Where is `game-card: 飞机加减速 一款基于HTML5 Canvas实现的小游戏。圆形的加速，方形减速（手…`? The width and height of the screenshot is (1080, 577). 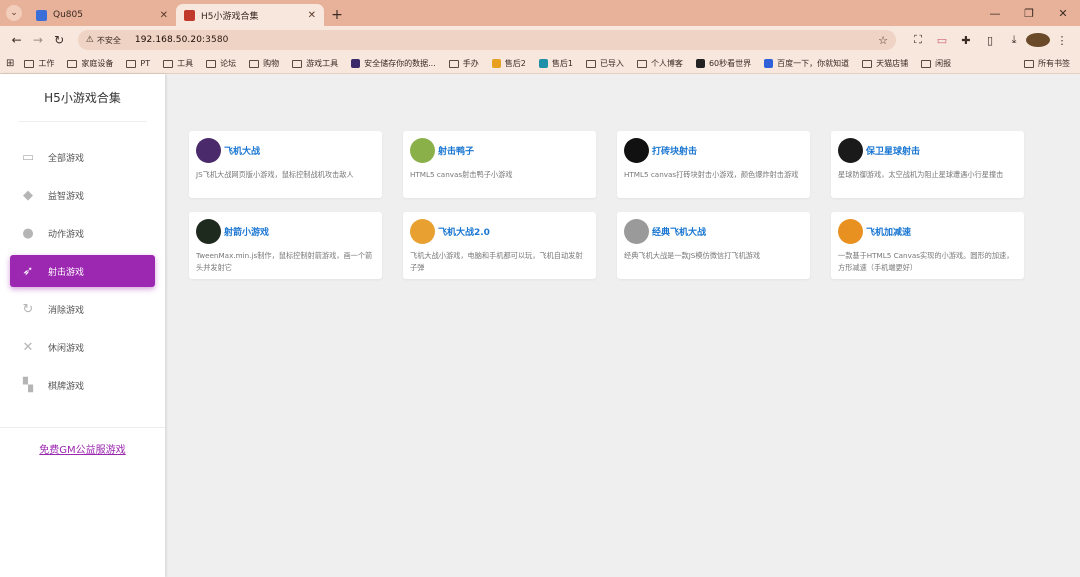
game-card: 飞机加减速 一款基于HTML5 Canvas实现的小游戏。圆形的加速，方形减速（手… is located at coordinates (927, 245).